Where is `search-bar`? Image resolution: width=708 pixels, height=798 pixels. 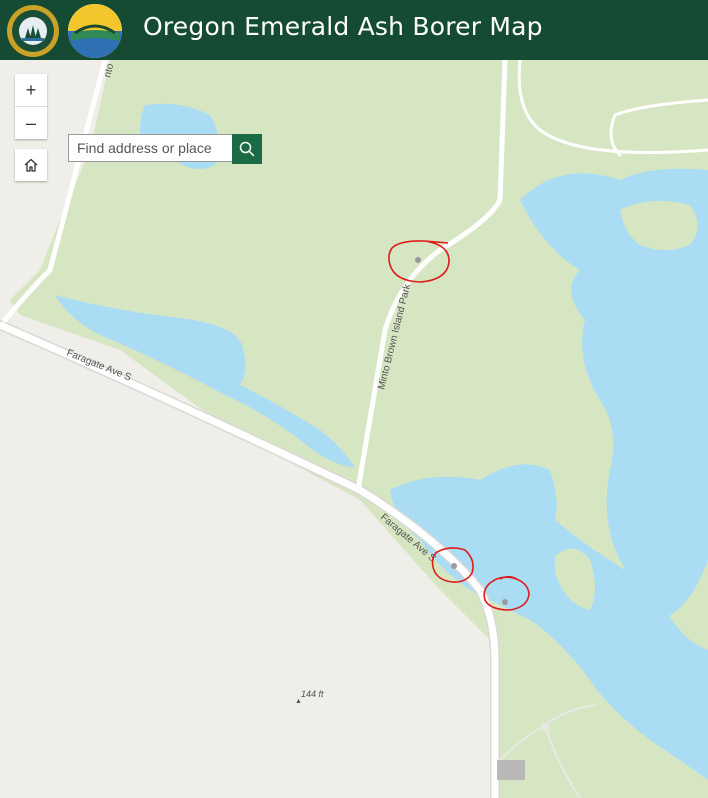
search-bar is located at coordinates (166, 149).